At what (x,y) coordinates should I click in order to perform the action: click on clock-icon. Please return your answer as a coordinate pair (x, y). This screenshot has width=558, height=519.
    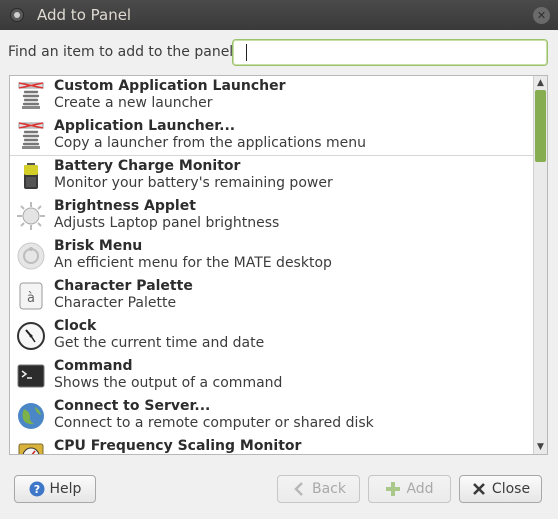
    Looking at the image, I should click on (31, 336).